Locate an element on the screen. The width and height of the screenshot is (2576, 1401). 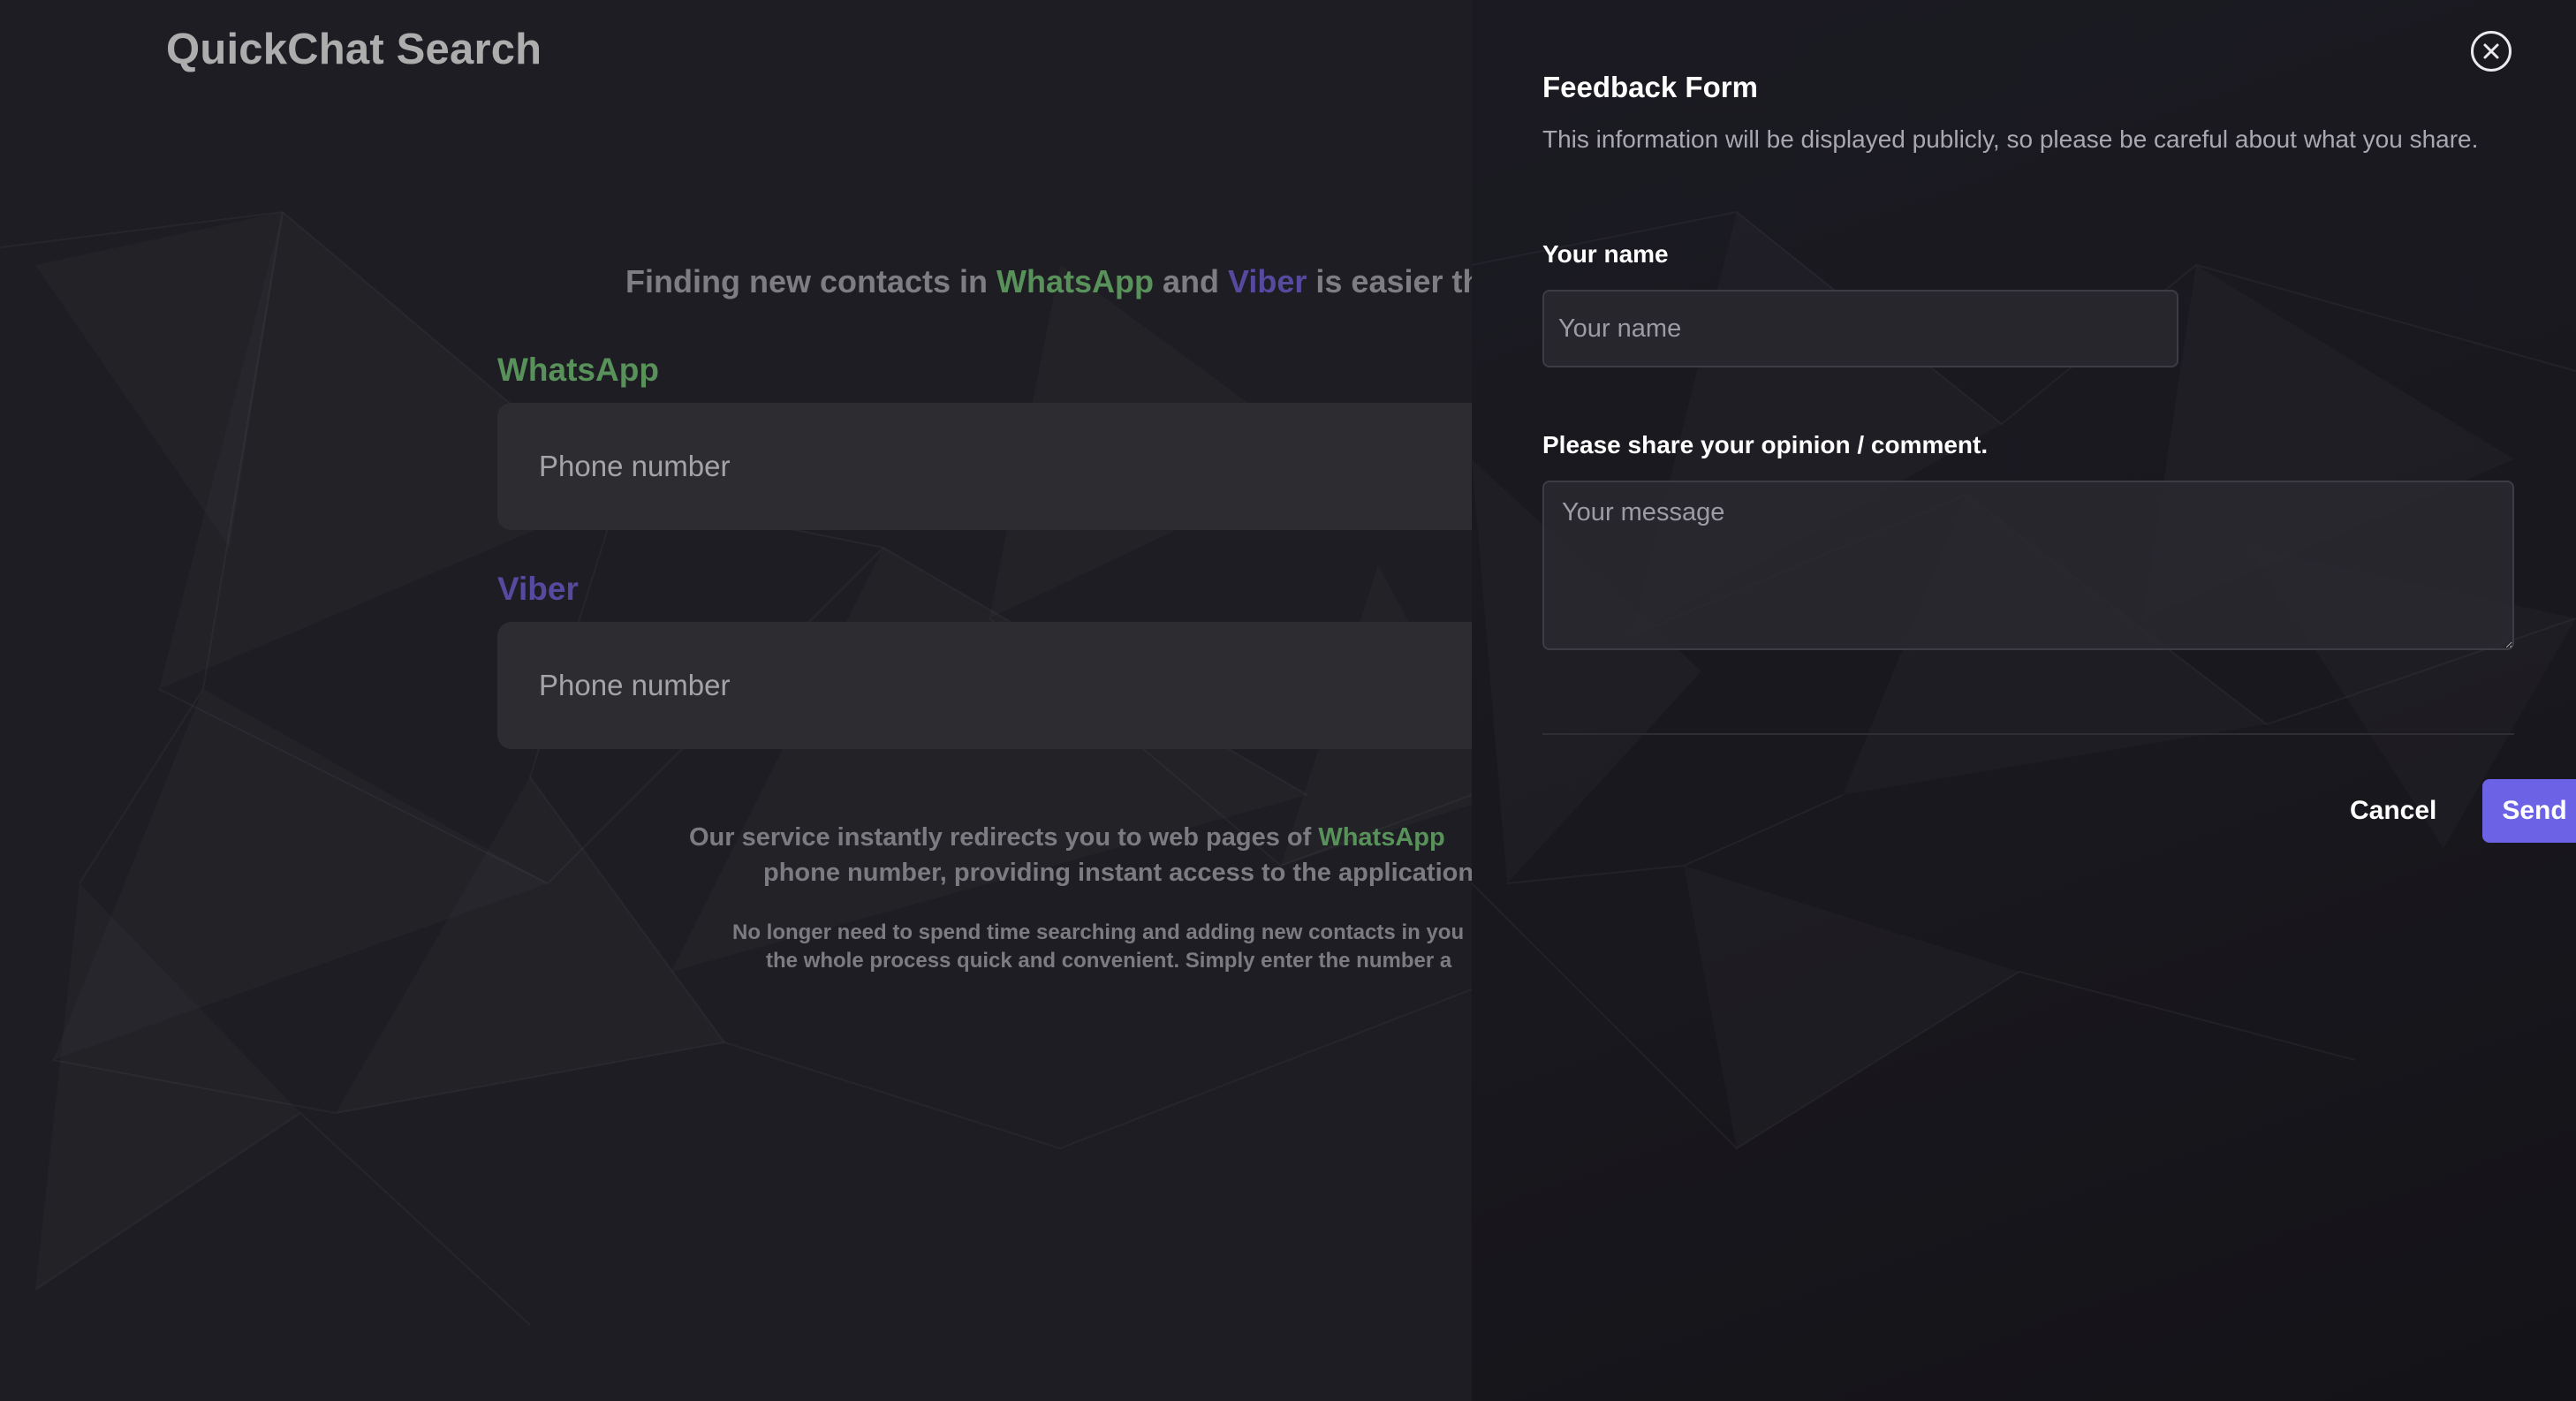
form-title: Feedback Form is located at coordinates (1650, 87).